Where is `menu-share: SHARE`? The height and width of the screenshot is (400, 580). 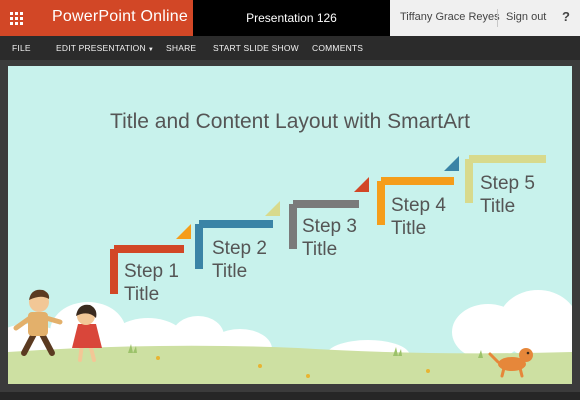 menu-share: SHARE is located at coordinates (181, 48).